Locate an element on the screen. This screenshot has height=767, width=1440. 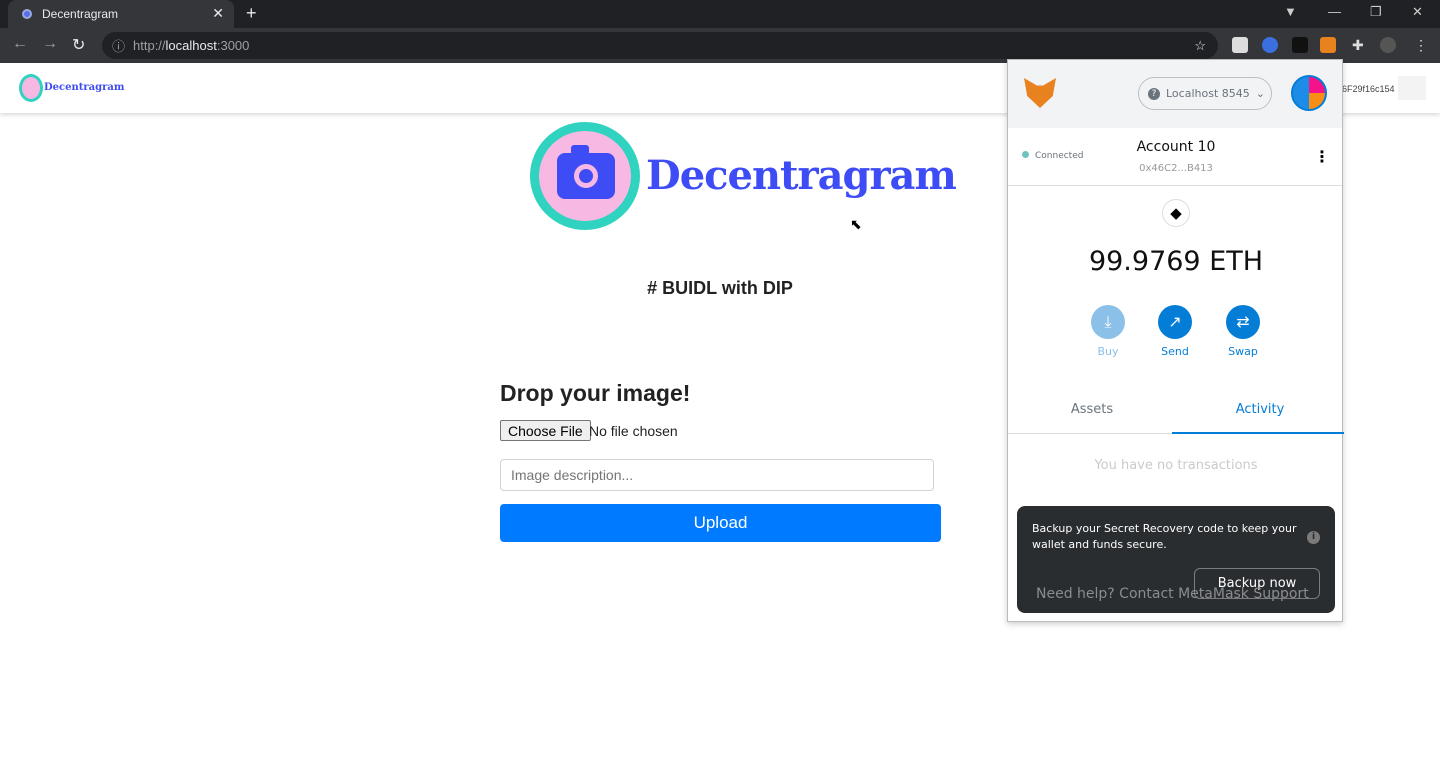
metamask-icon is located at coordinates (1328, 45).